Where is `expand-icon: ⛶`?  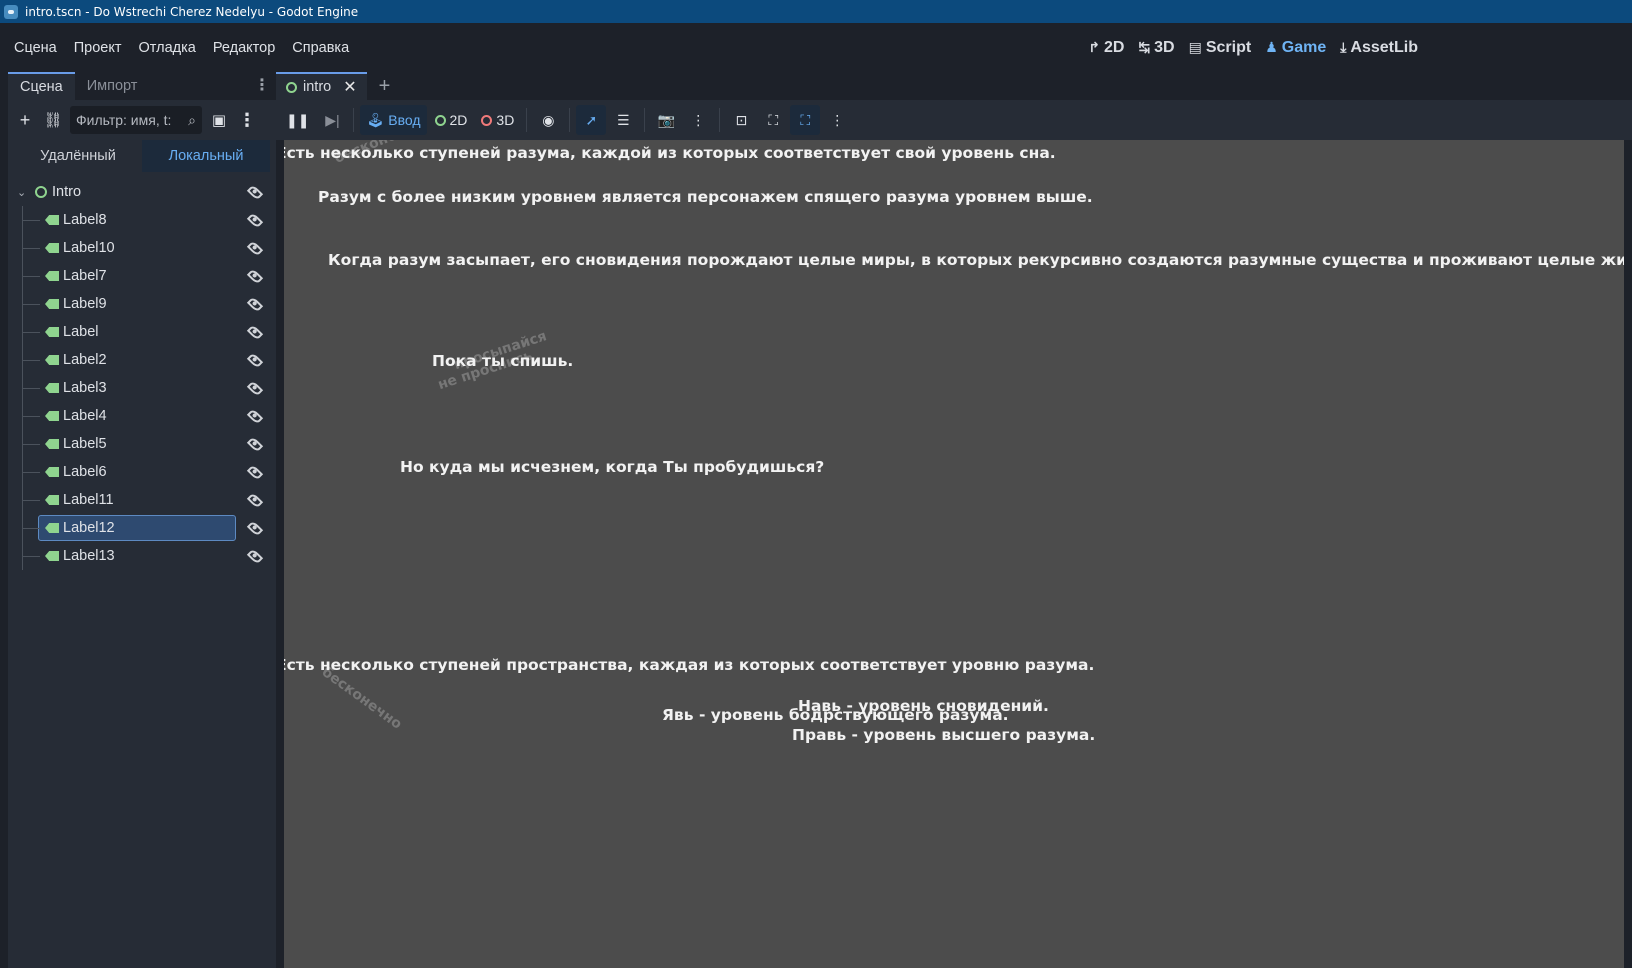 expand-icon: ⛶ is located at coordinates (773, 119).